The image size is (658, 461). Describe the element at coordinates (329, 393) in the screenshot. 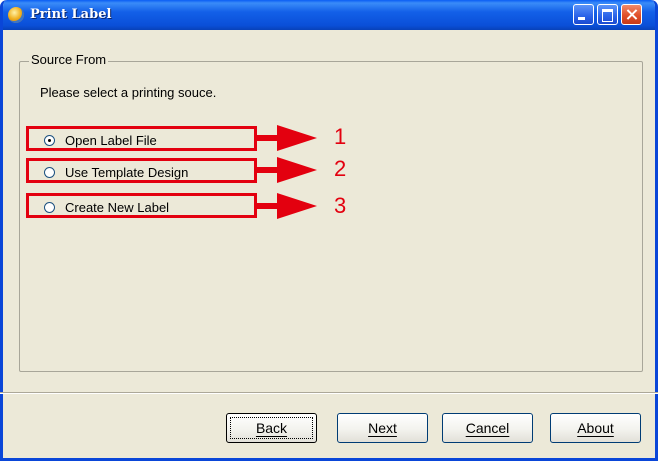

I see `separator` at that location.